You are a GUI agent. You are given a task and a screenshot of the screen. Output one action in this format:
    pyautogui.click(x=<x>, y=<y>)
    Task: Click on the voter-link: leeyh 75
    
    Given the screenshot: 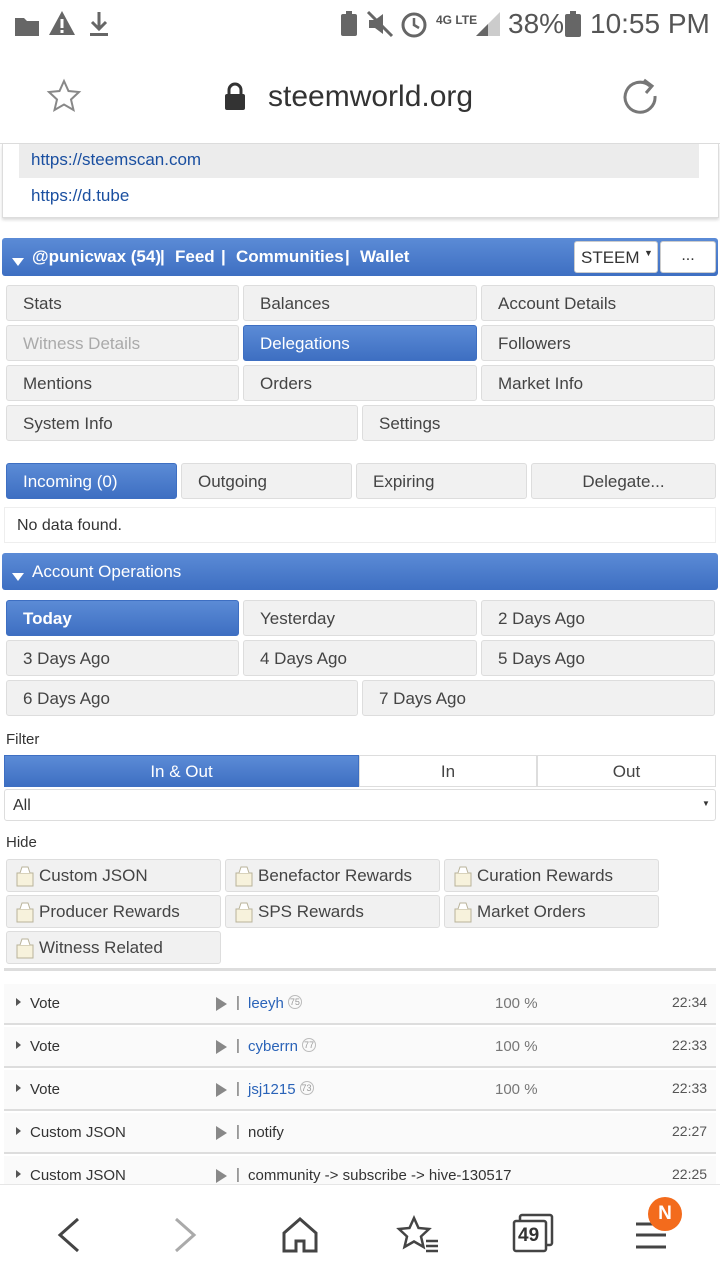 What is the action you would take?
    pyautogui.click(x=275, y=1003)
    